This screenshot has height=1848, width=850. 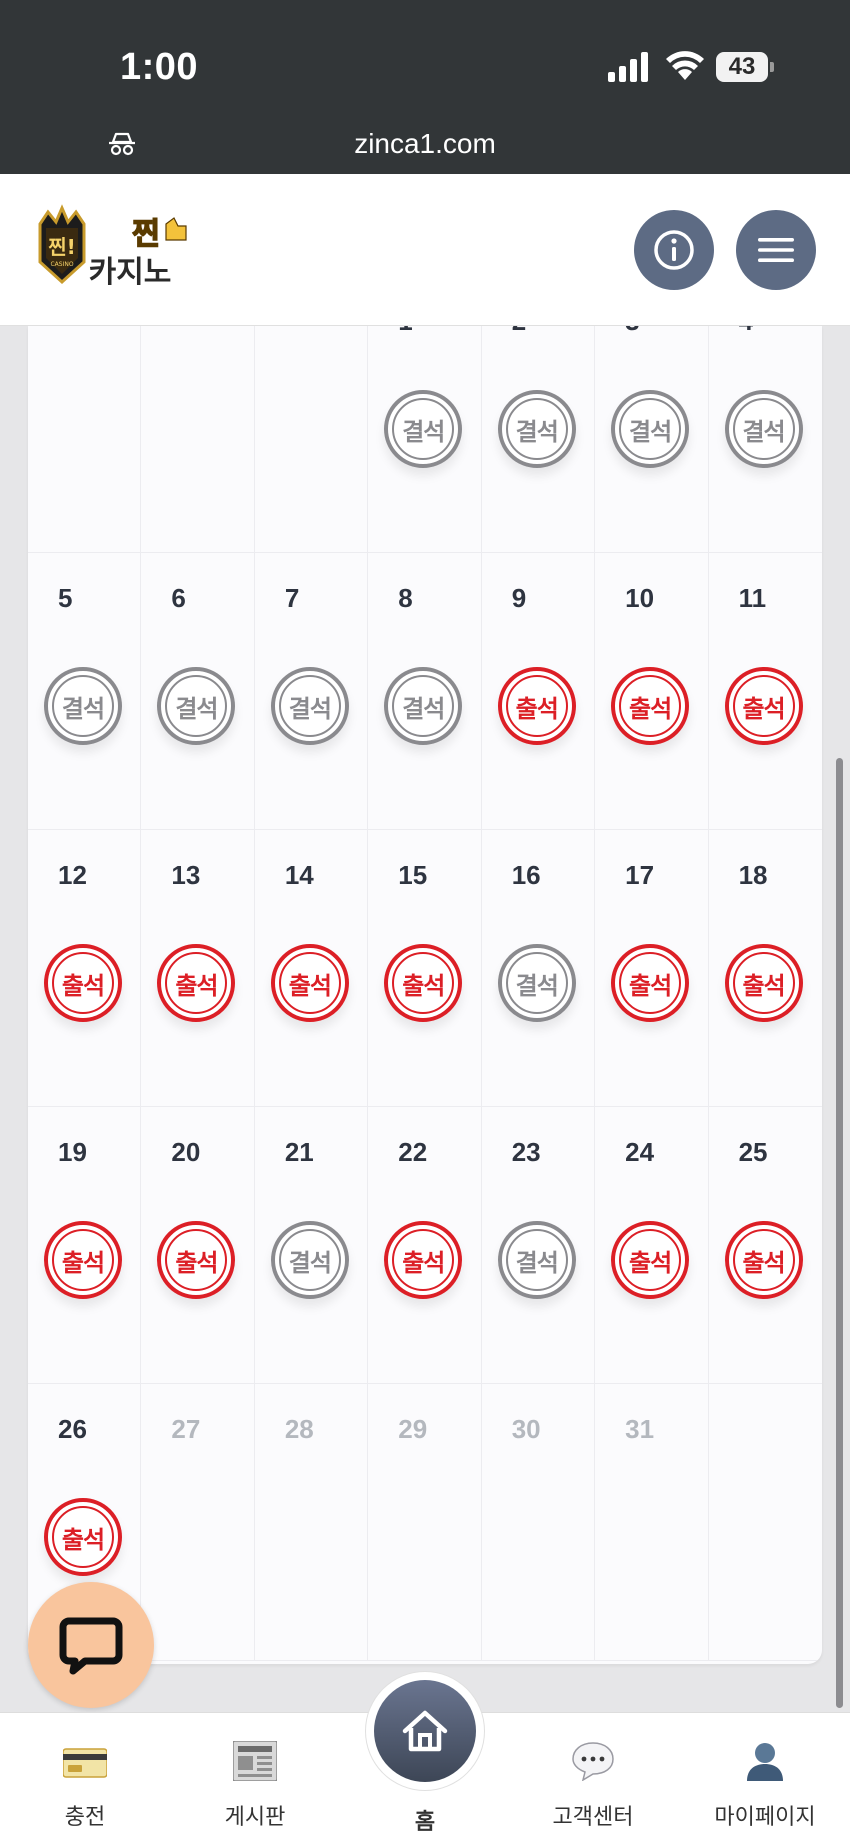 I want to click on calendar-day-18: 18 출석, so click(x=765, y=968).